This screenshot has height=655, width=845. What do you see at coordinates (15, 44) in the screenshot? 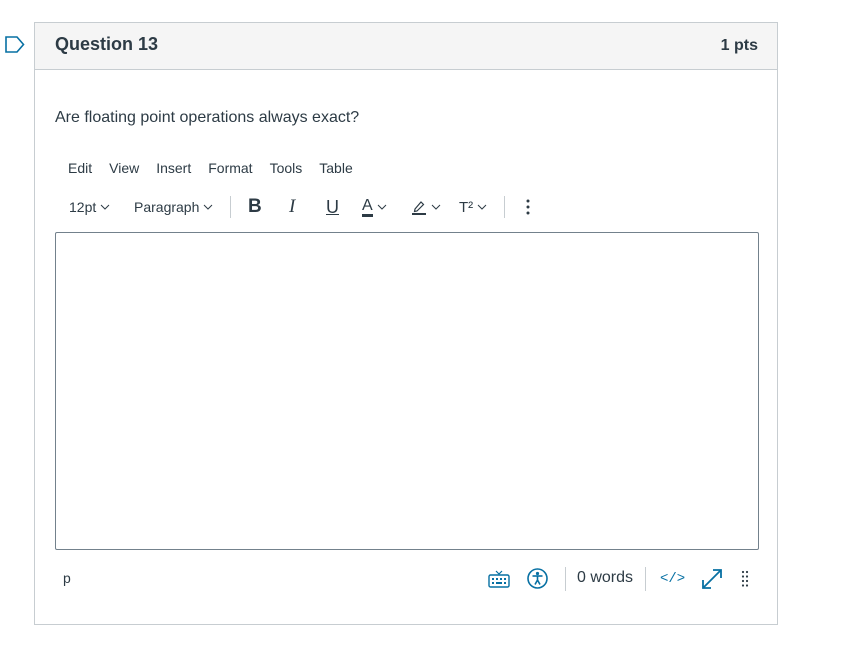
I see `flag-question-icon` at bounding box center [15, 44].